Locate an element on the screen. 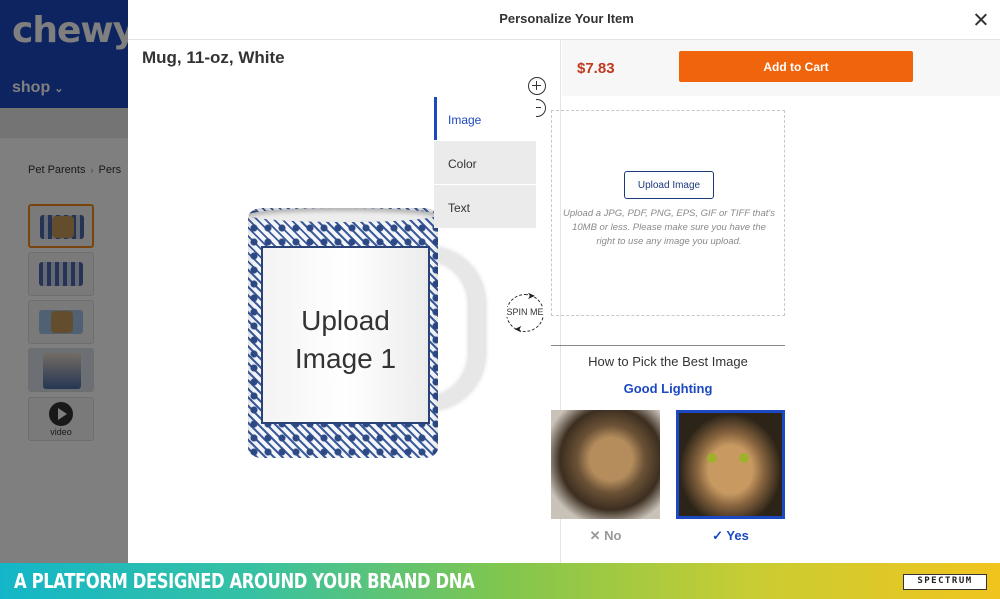  add-to-cart-button: Add to Cart is located at coordinates (796, 66).